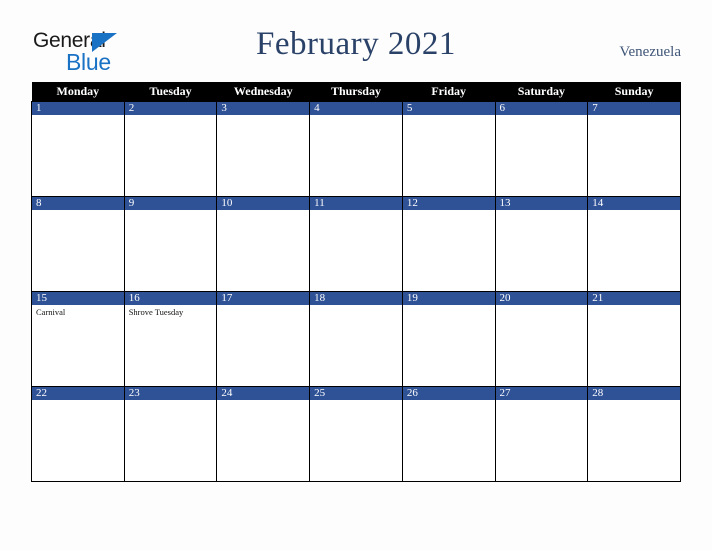 This screenshot has height=550, width=712. I want to click on day-cell-content: 22, so click(78, 434).